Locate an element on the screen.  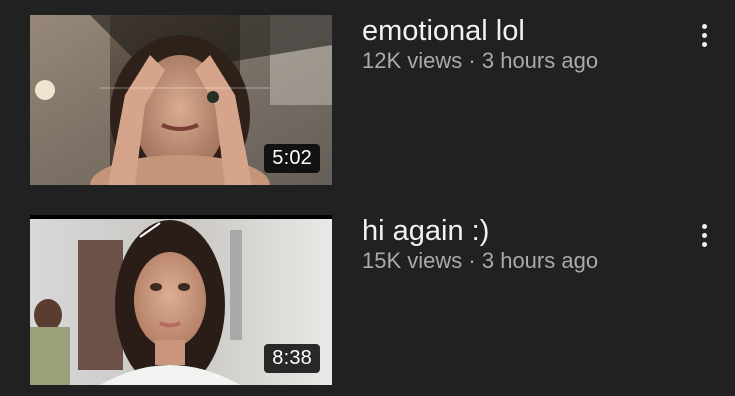
video-title: emotional lol is located at coordinates (443, 31).